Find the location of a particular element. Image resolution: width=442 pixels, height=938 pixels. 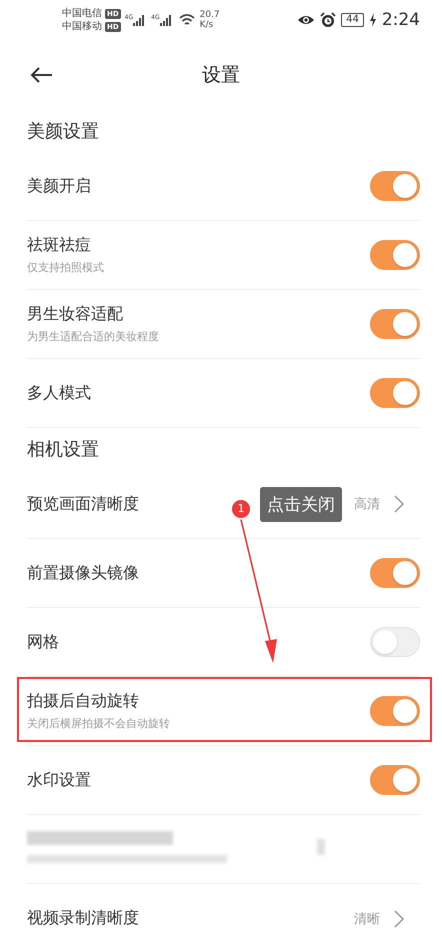

setting-value: 清晰 is located at coordinates (367, 919).